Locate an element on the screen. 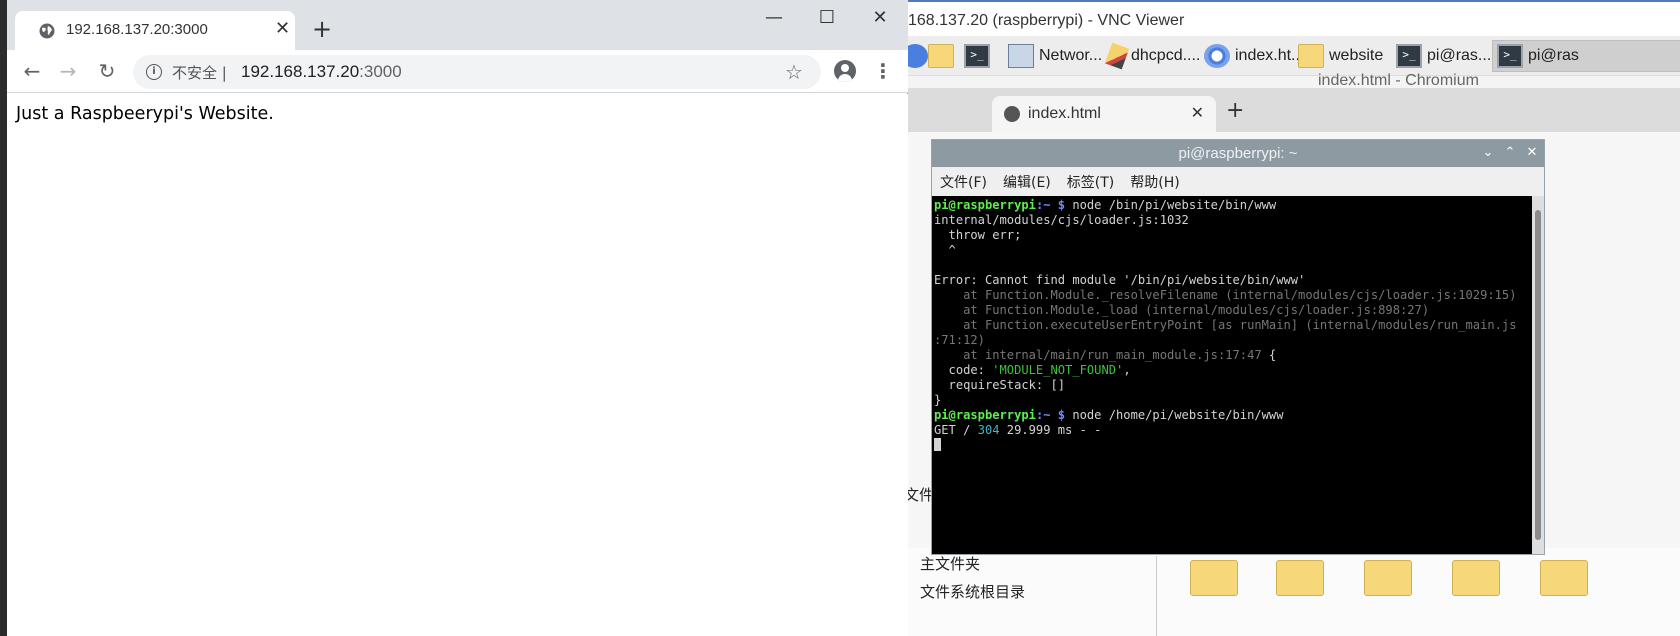 The height and width of the screenshot is (636, 1680). taskbar-item-terminal-2: >_ pi@ras is located at coordinates (1586, 56).